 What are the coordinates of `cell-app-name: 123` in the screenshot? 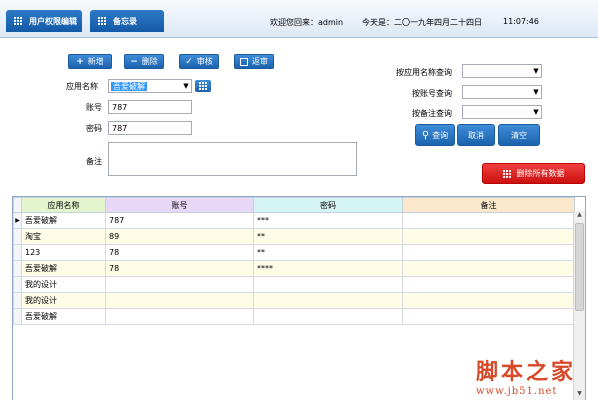 It's located at (63, 252).